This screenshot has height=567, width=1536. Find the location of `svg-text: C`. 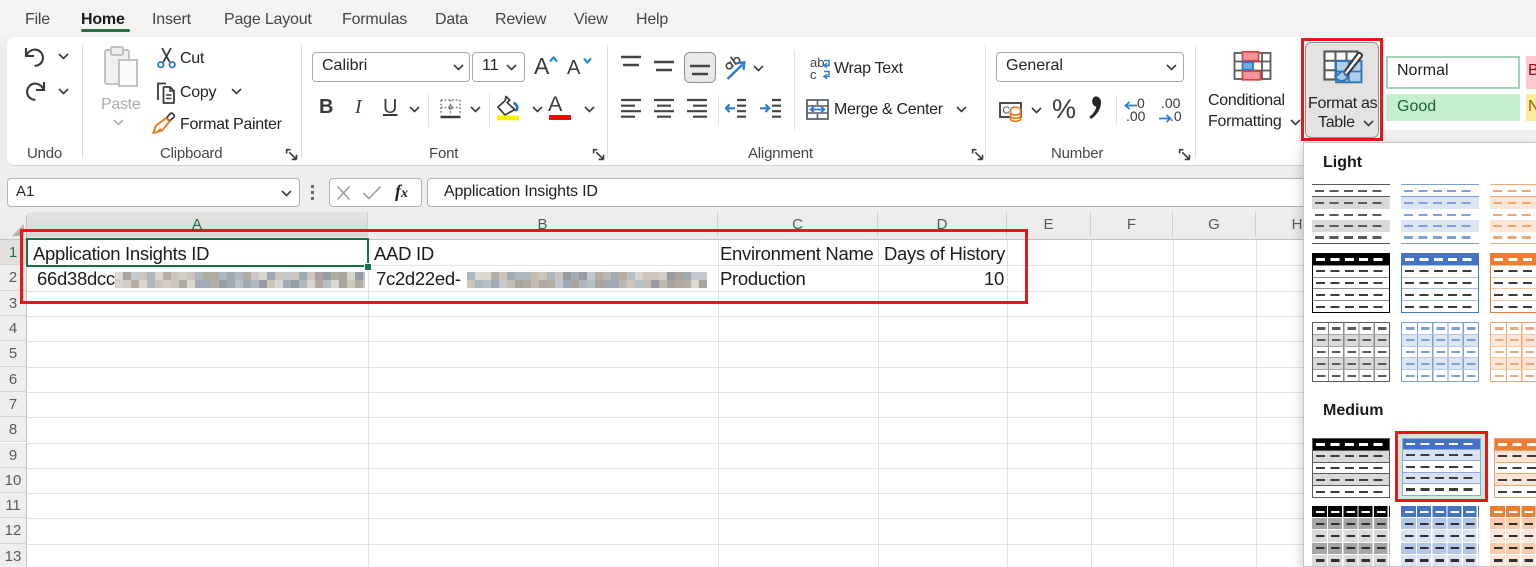

svg-text: C is located at coordinates (1006, 111).